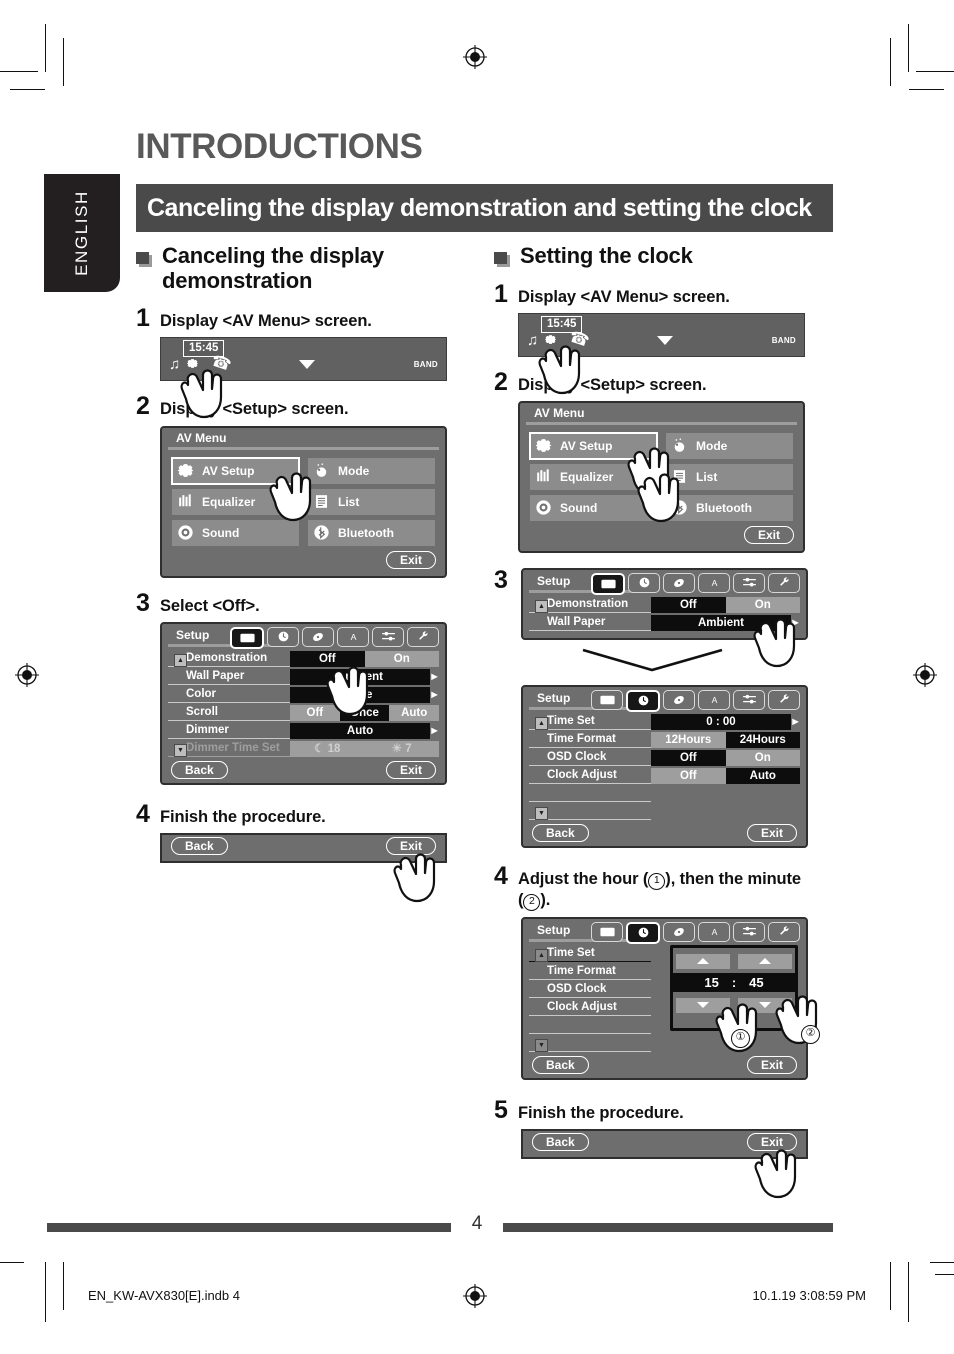 Image resolution: width=954 pixels, height=1354 pixels. I want to click on value-chip-selected: 0 : 00, so click(721, 722).